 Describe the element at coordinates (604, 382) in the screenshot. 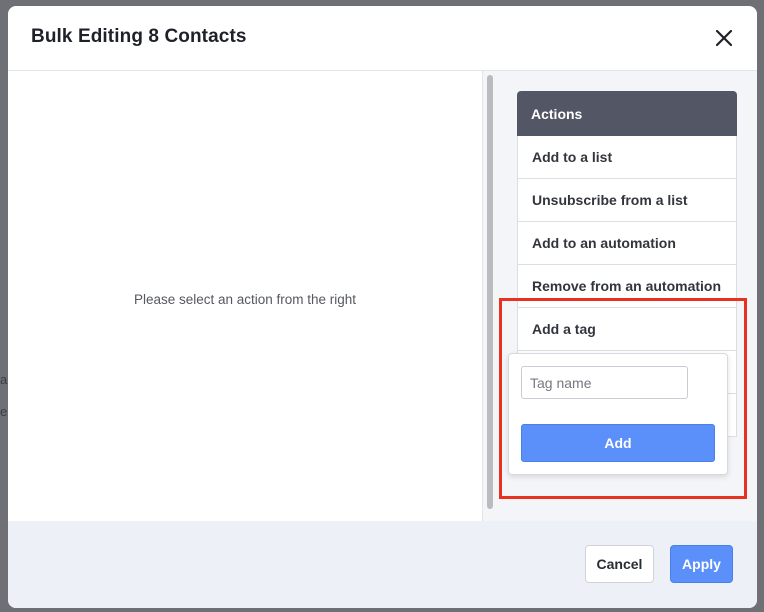

I see `tag-name-input` at that location.